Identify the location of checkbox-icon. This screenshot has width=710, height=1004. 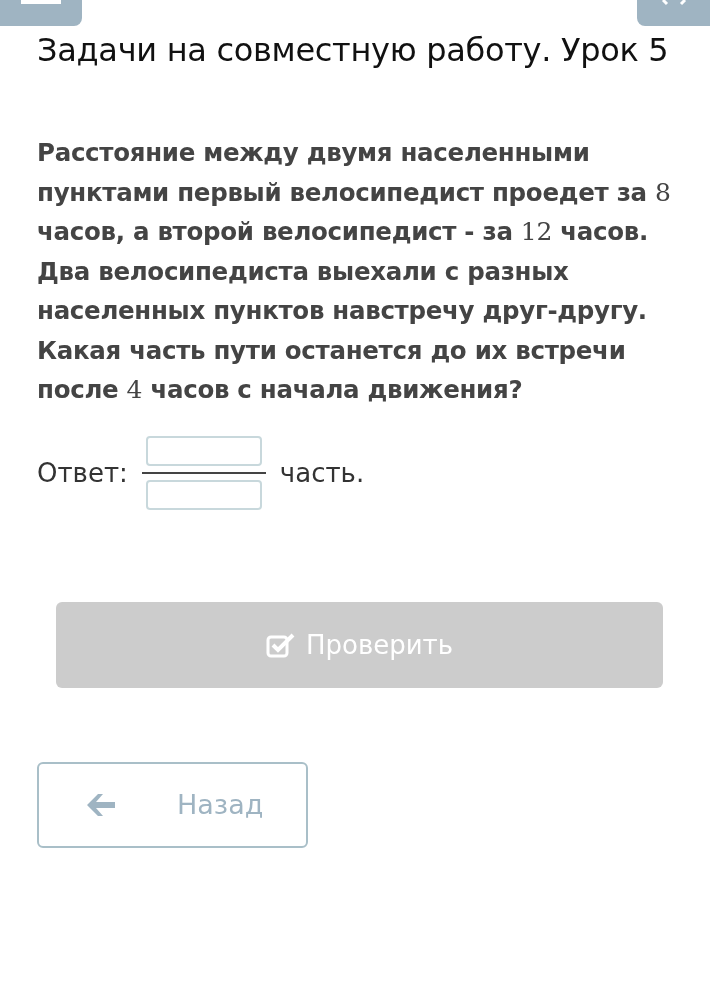
(280, 644).